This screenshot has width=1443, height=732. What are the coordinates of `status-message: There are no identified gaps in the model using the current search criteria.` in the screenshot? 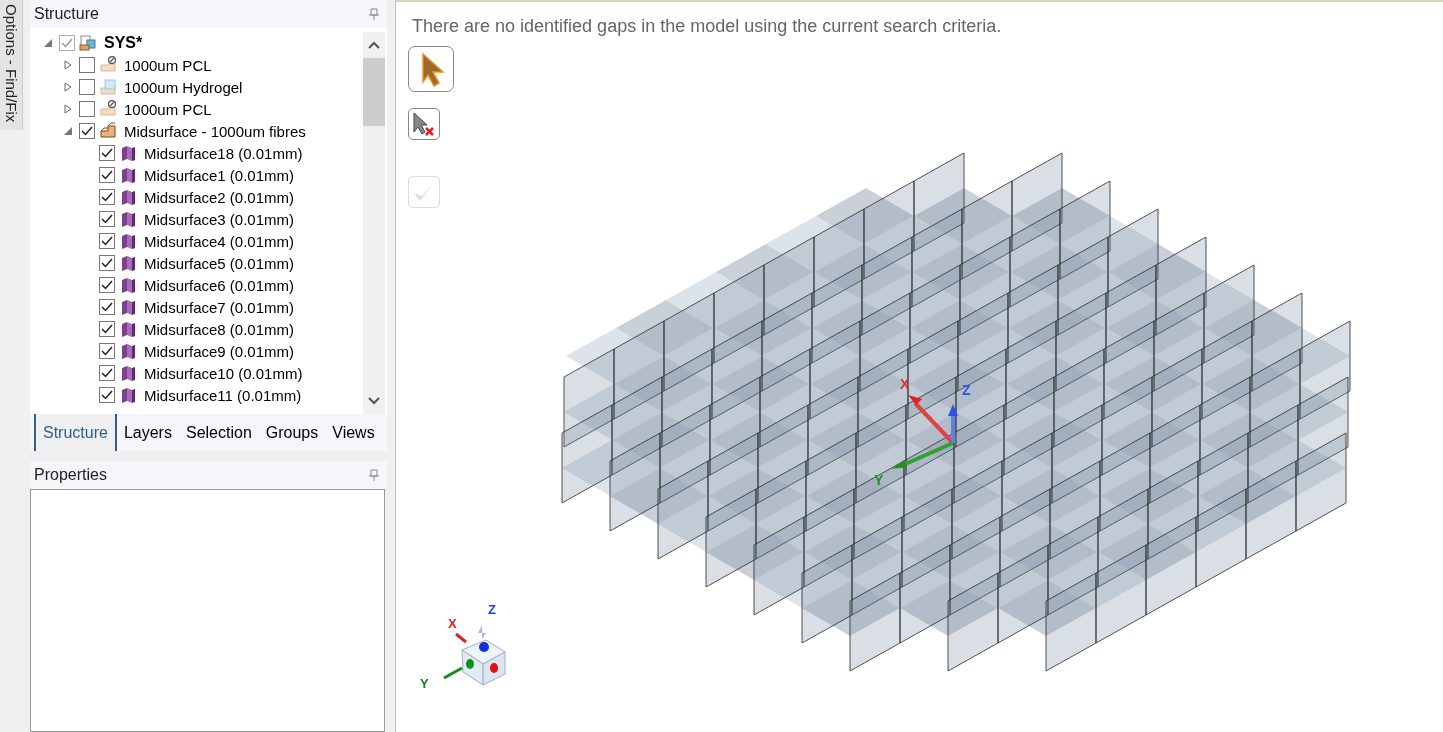 It's located at (707, 26).